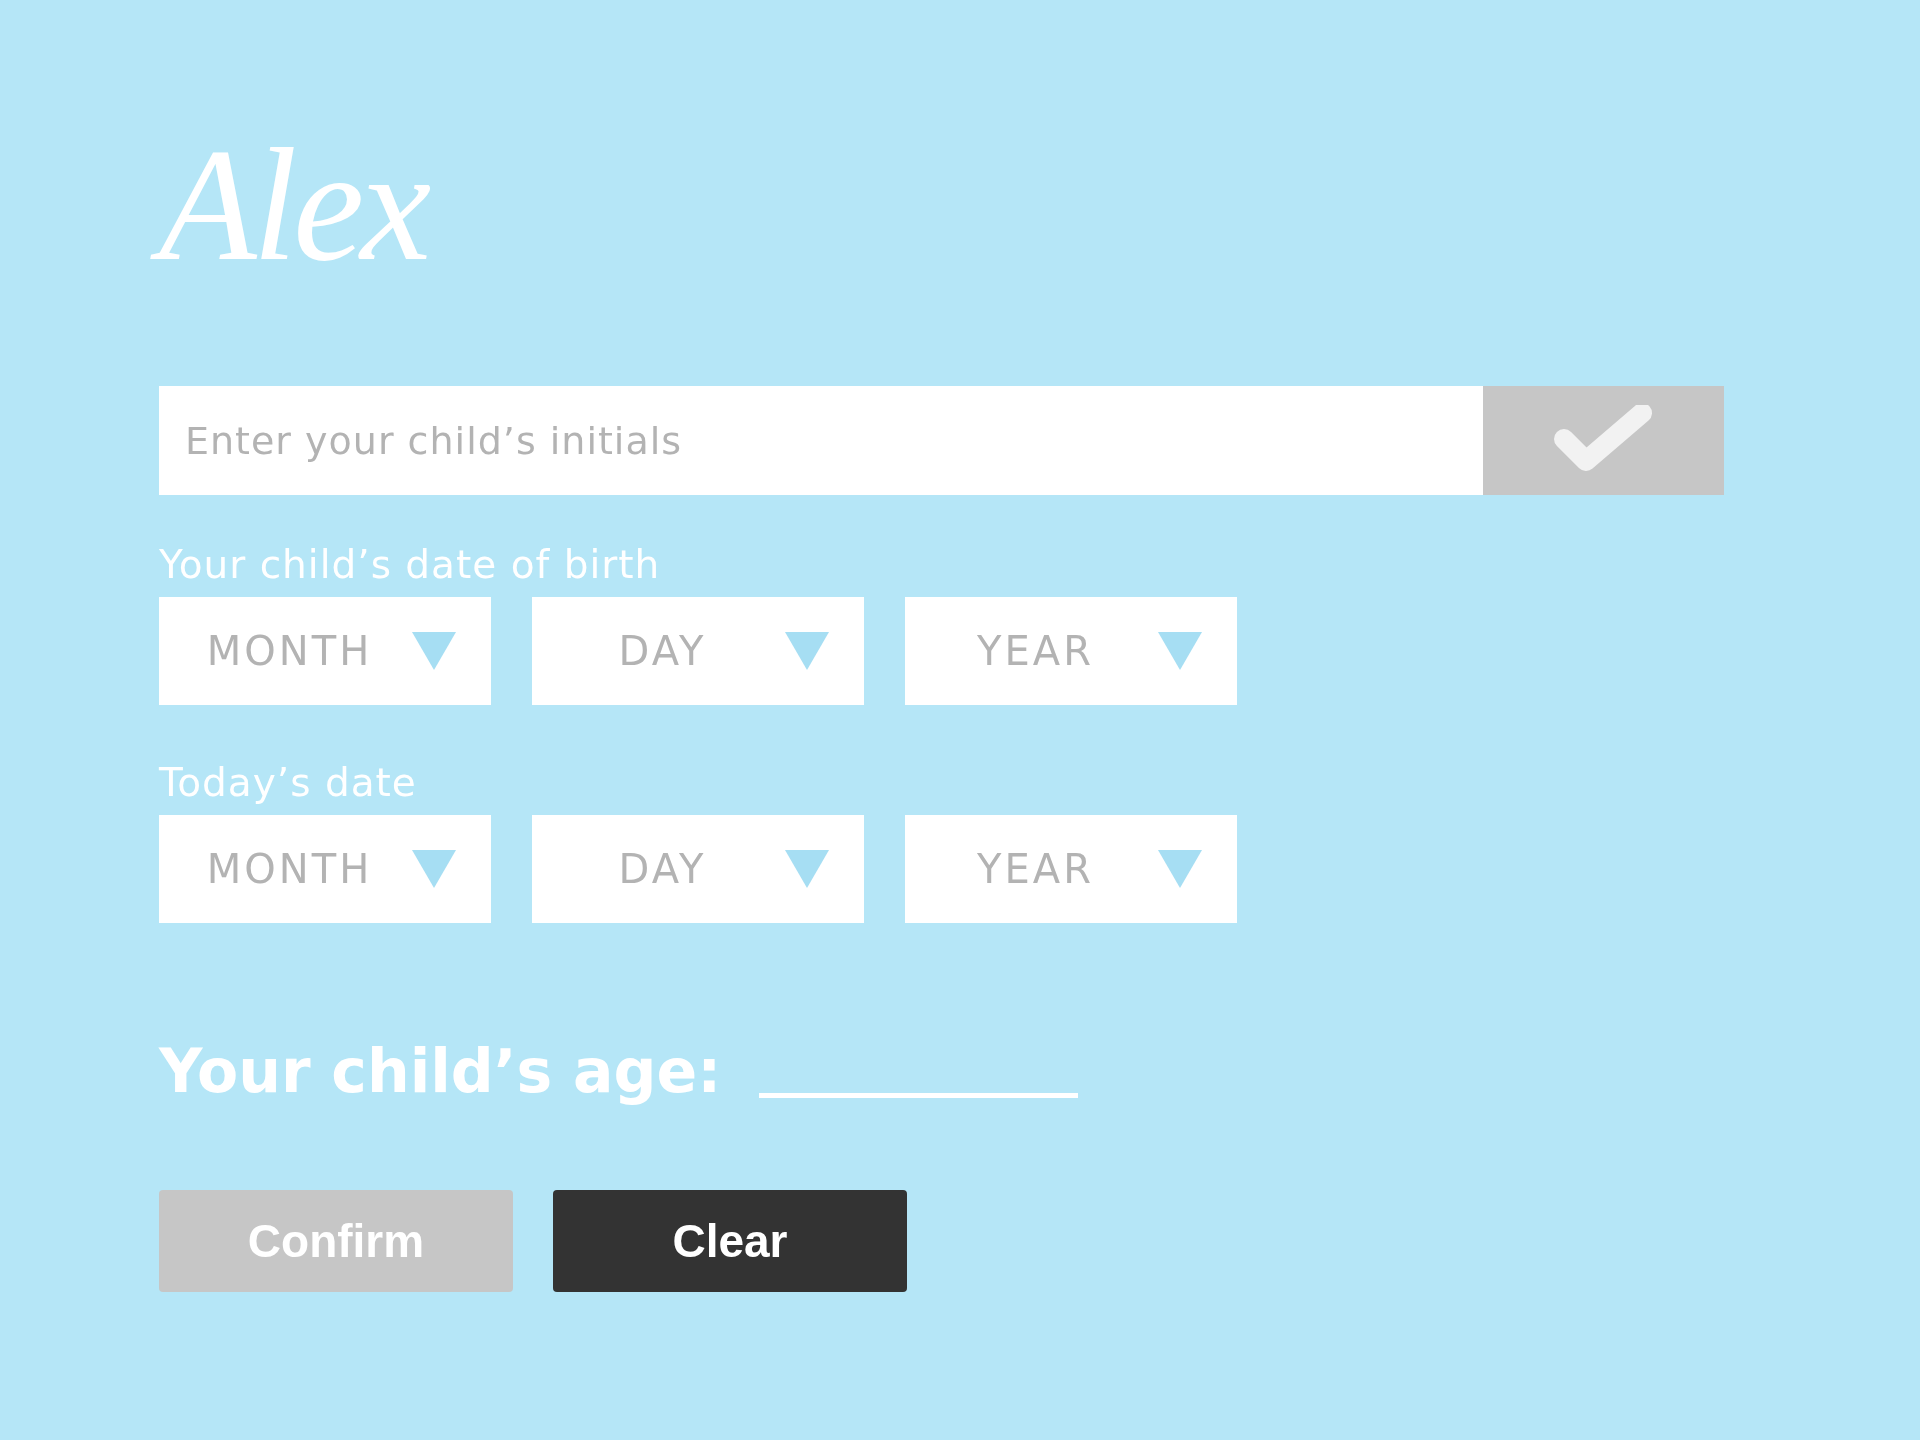 The width and height of the screenshot is (1920, 1440). I want to click on field-label: Today’s date, so click(288, 783).